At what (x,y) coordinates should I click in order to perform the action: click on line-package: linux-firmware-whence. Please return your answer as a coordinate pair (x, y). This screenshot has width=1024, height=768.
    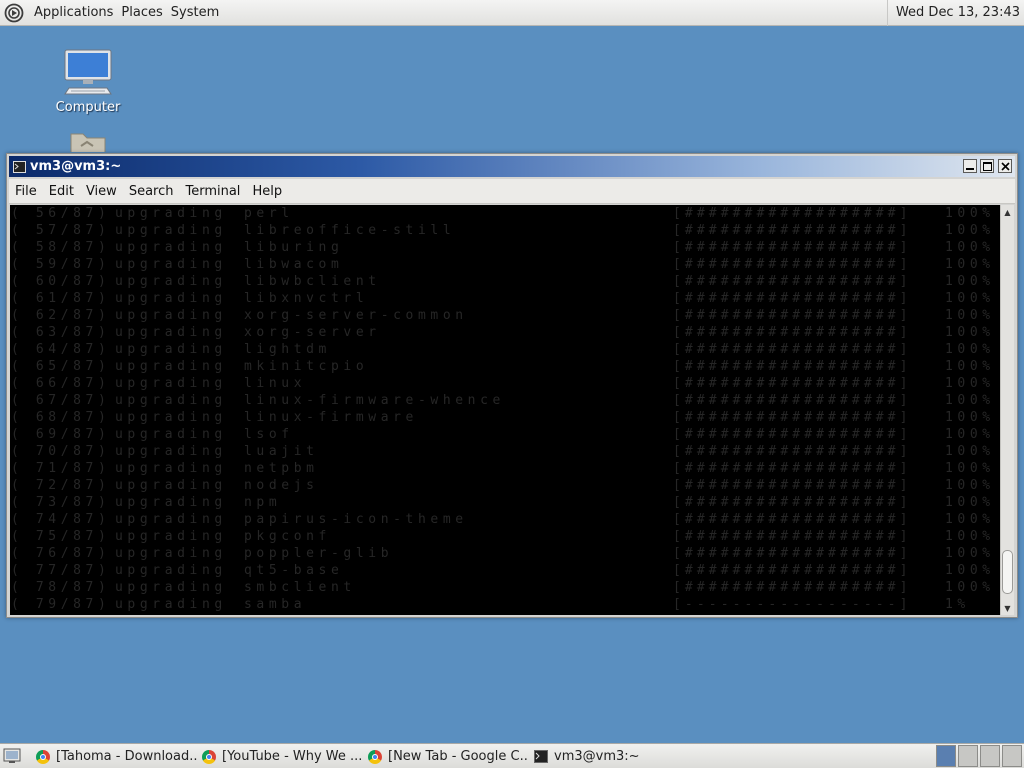
    Looking at the image, I should click on (374, 400).